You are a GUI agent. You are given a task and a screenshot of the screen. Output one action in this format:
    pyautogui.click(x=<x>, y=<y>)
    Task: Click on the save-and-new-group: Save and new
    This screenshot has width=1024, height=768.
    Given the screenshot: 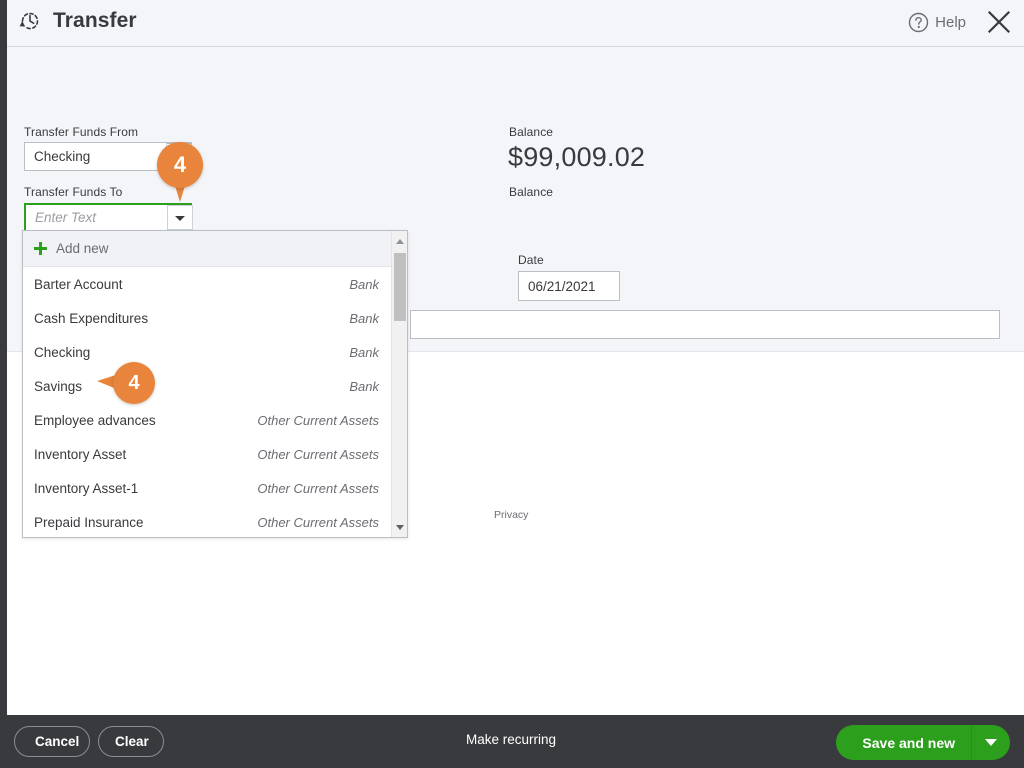 What is the action you would take?
    pyautogui.click(x=923, y=742)
    